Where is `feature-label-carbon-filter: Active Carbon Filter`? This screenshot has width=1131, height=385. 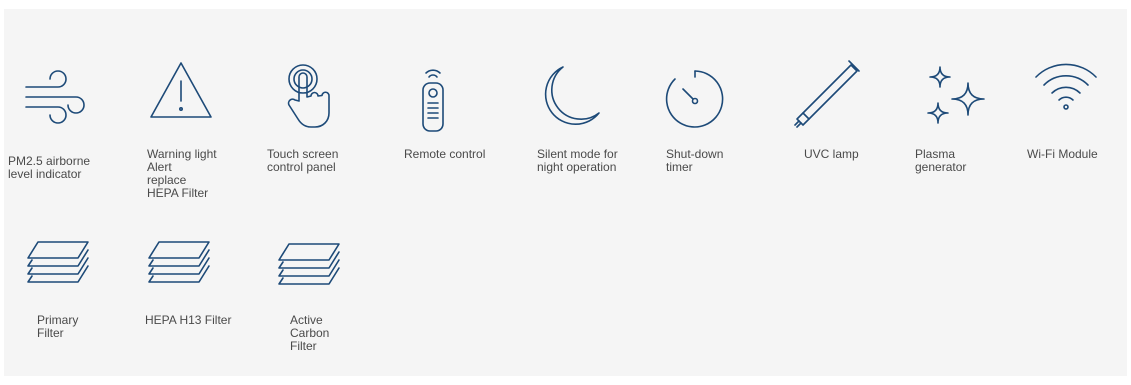 feature-label-carbon-filter: Active Carbon Filter is located at coordinates (310, 333).